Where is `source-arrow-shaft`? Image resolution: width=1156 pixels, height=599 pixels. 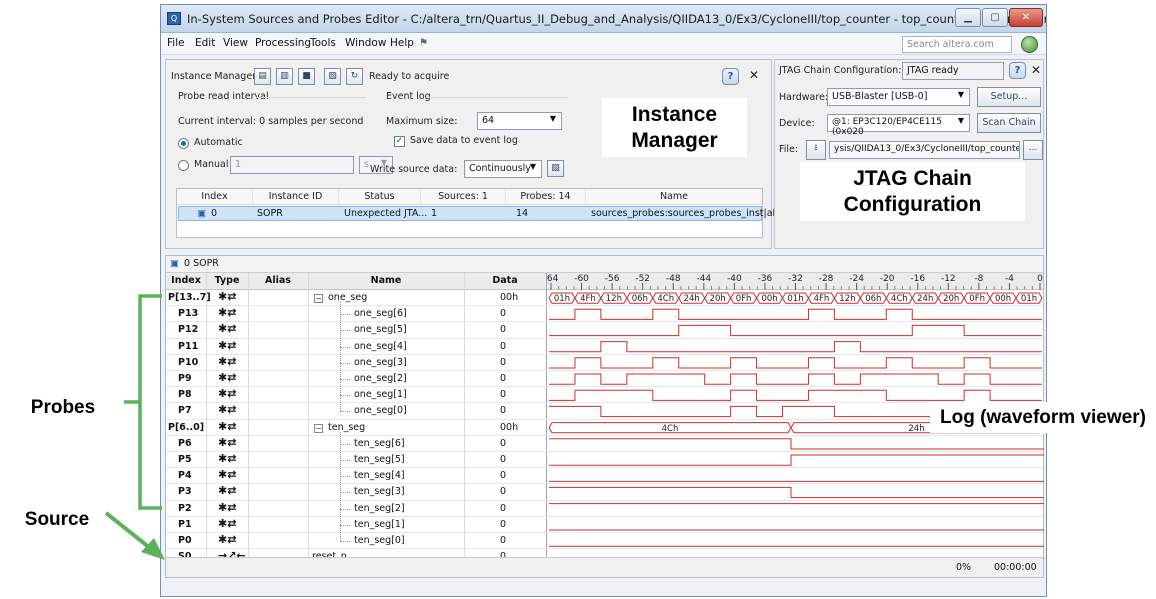 source-arrow-shaft is located at coordinates (128, 530).